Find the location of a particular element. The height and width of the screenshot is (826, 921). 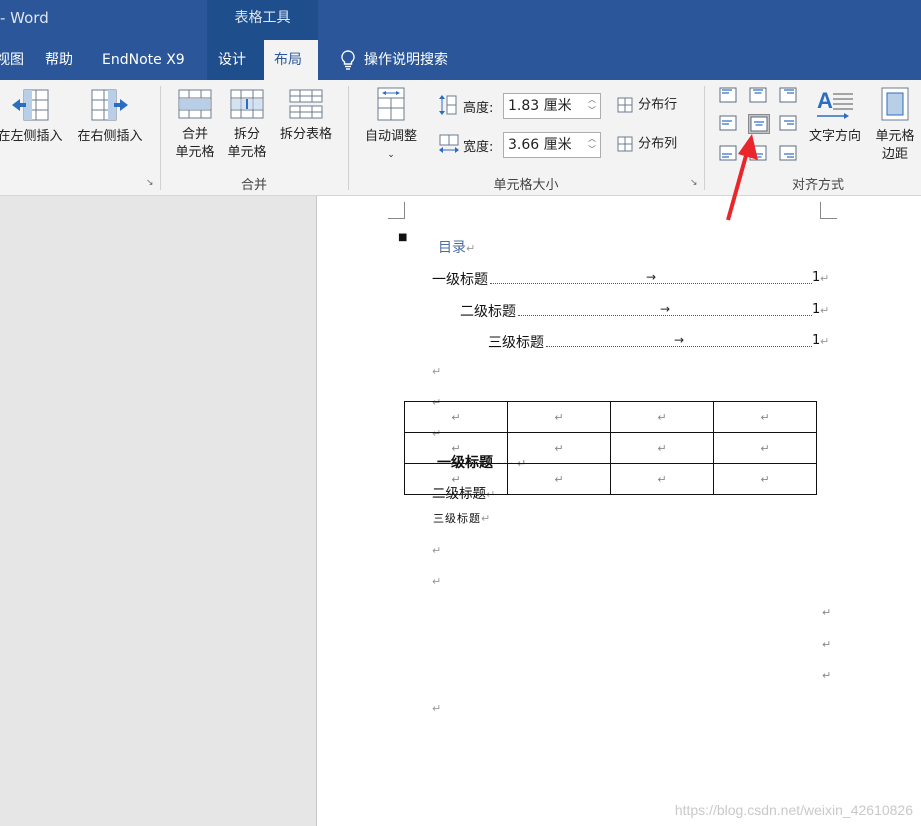

align-top-left-button is located at coordinates (729, 96).